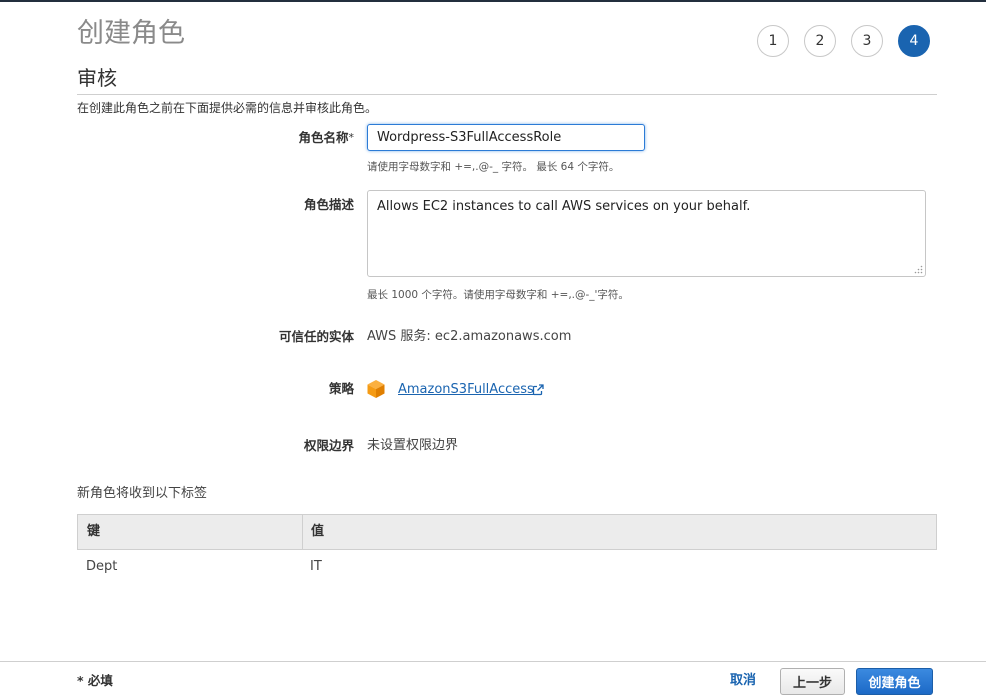  I want to click on section-title: 审核, so click(97, 78).